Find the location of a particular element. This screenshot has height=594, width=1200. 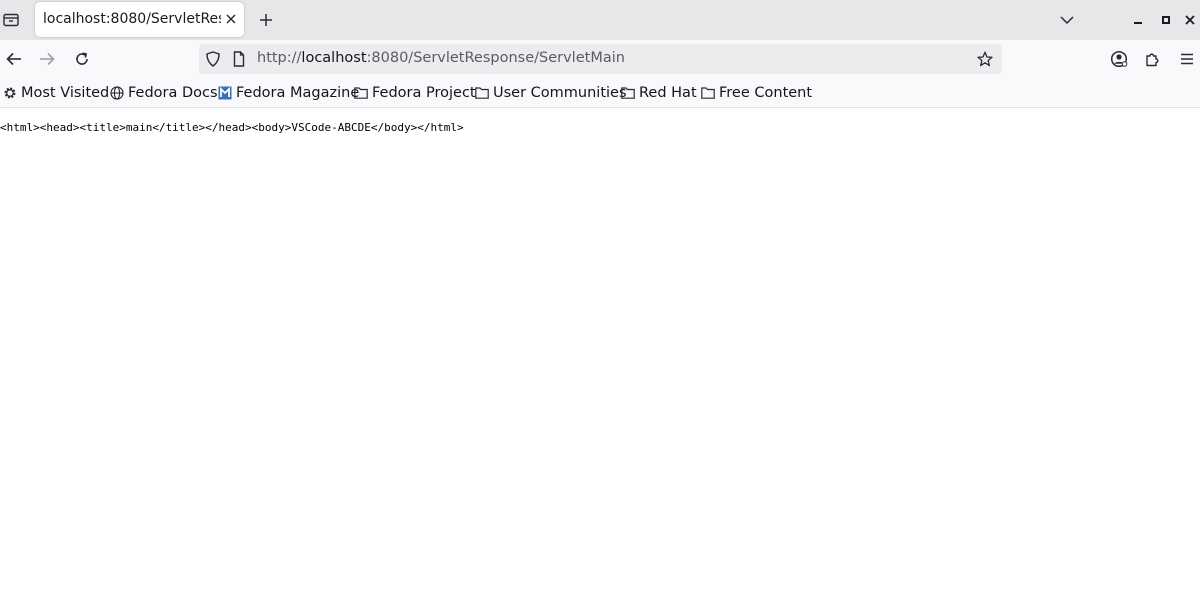

close-window-button is located at coordinates (1190, 20).